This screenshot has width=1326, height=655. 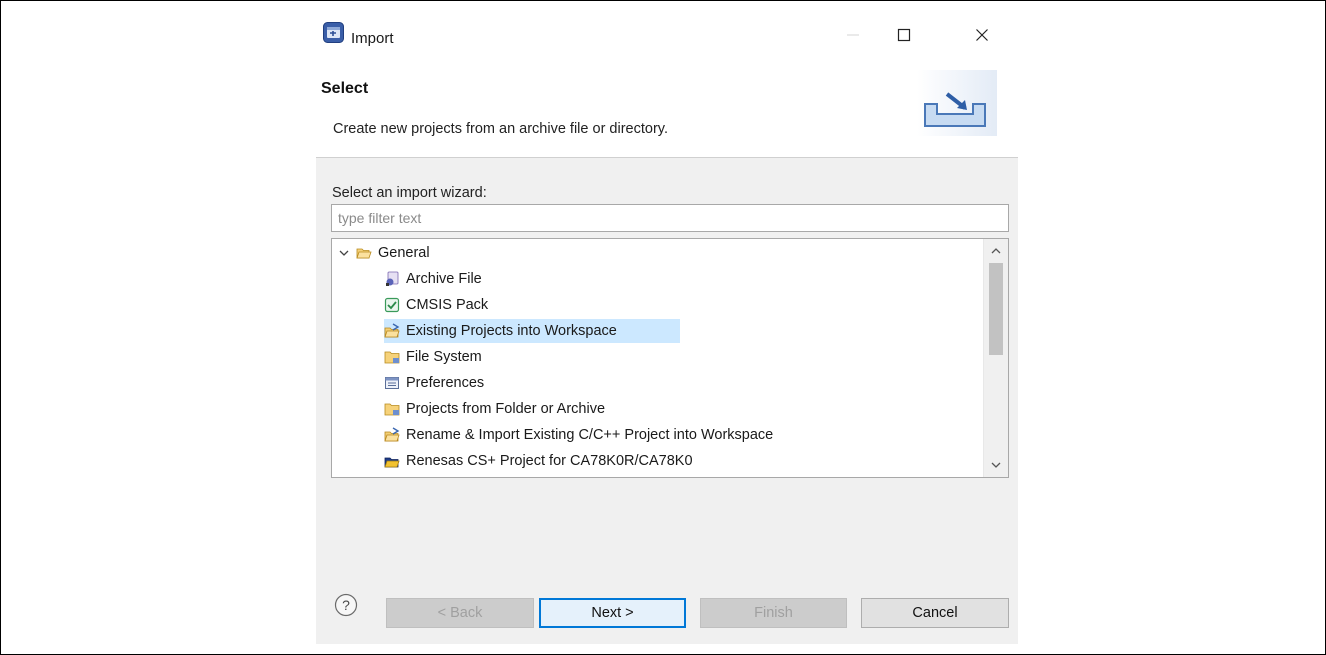 I want to click on tree-node-general: General, so click(x=384, y=253).